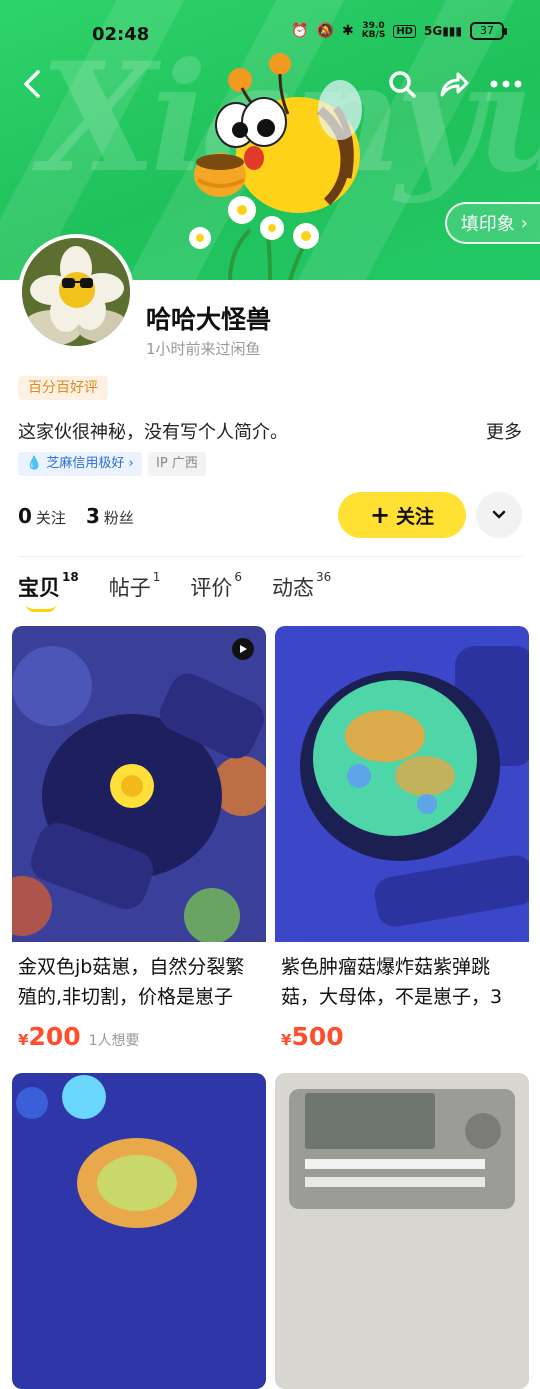 Image resolution: width=540 pixels, height=1389 pixels. I want to click on following-label: 关注, so click(50, 518).